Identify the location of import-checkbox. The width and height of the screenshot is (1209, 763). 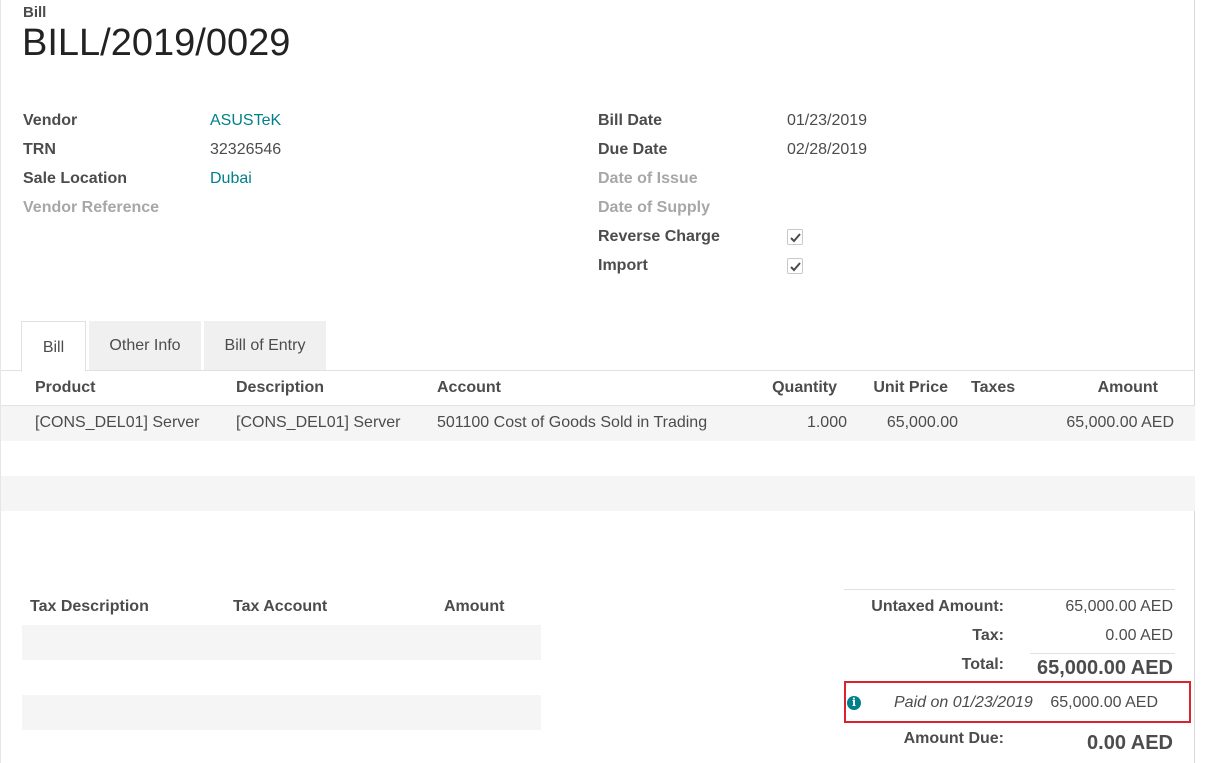
(795, 266).